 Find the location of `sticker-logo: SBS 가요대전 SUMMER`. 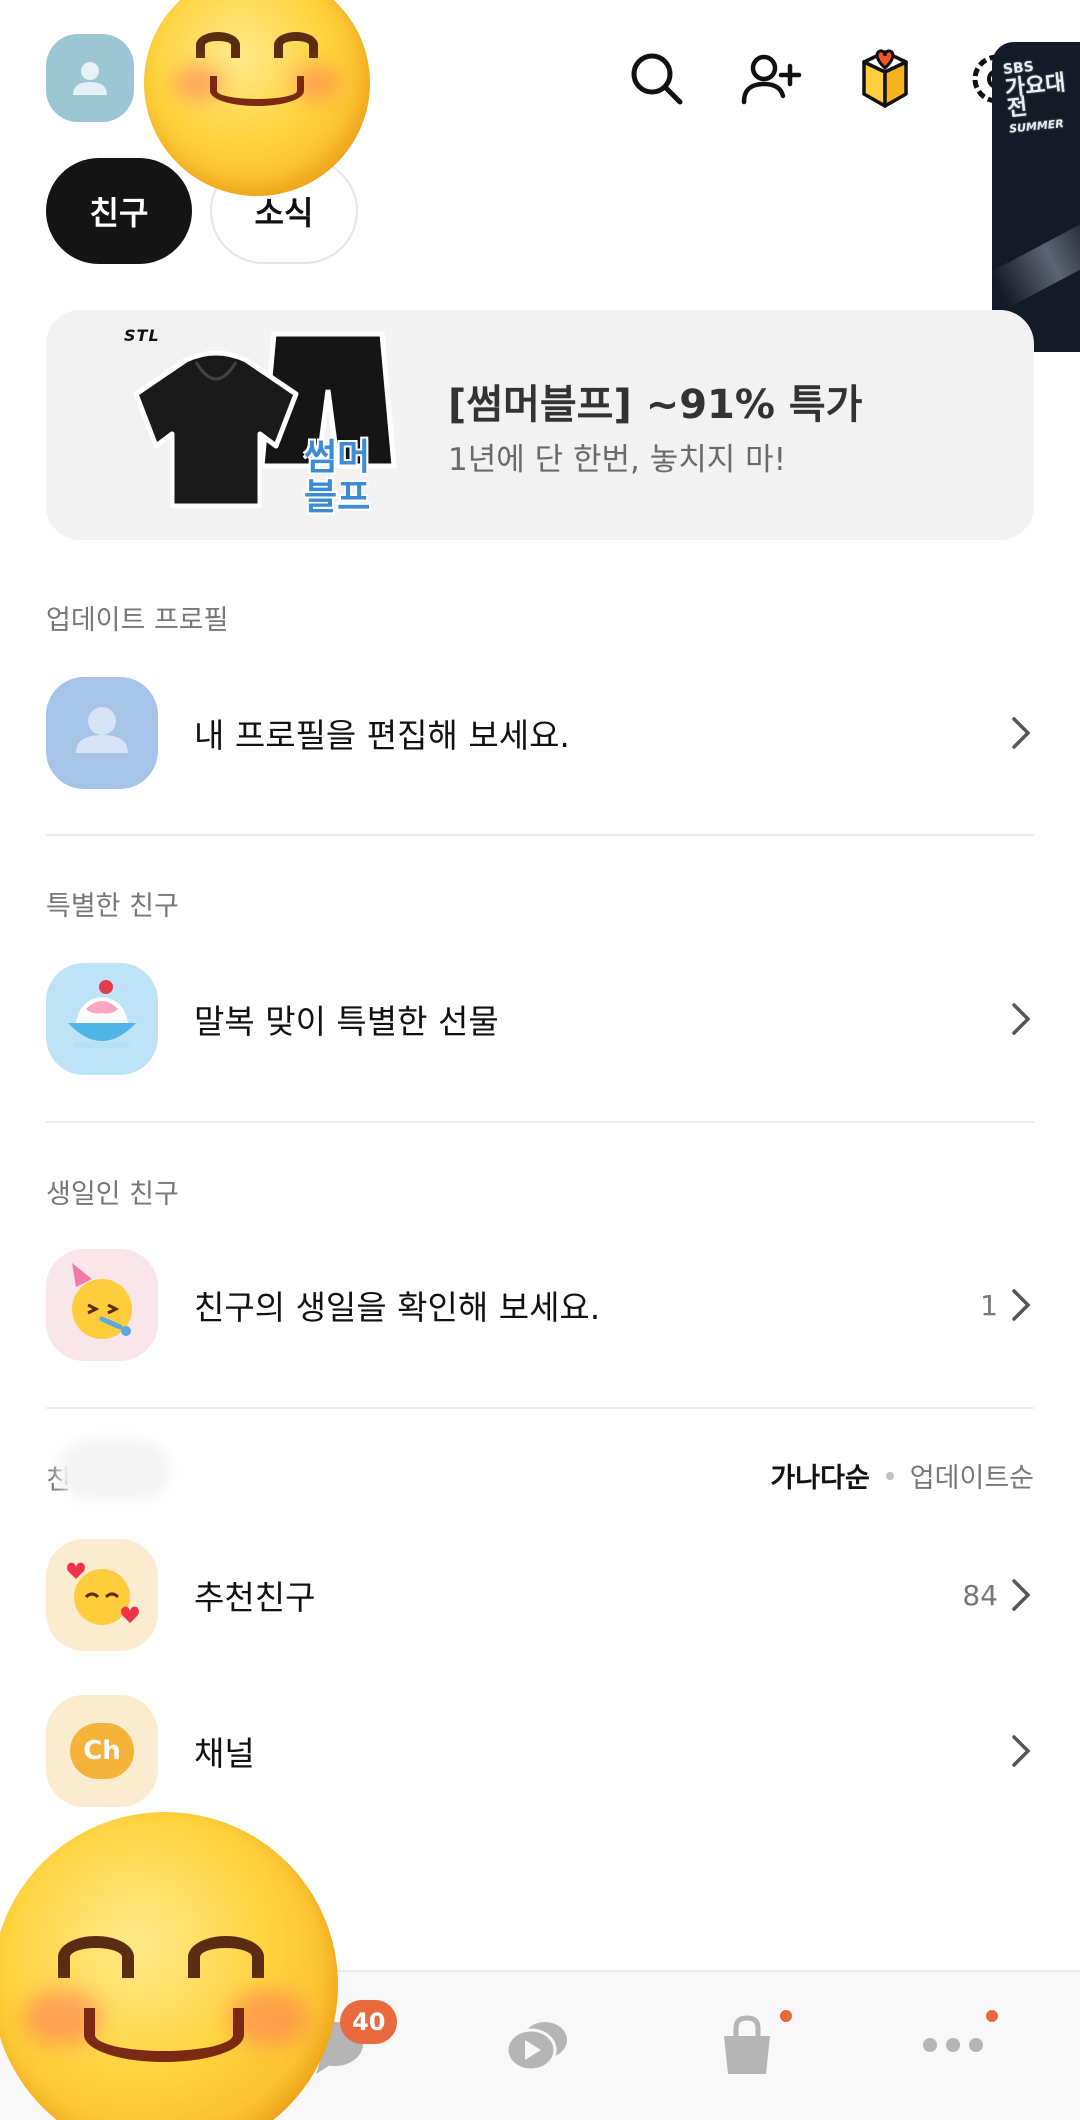

sticker-logo: SBS 가요대전 SUMMER is located at coordinates (1034, 97).